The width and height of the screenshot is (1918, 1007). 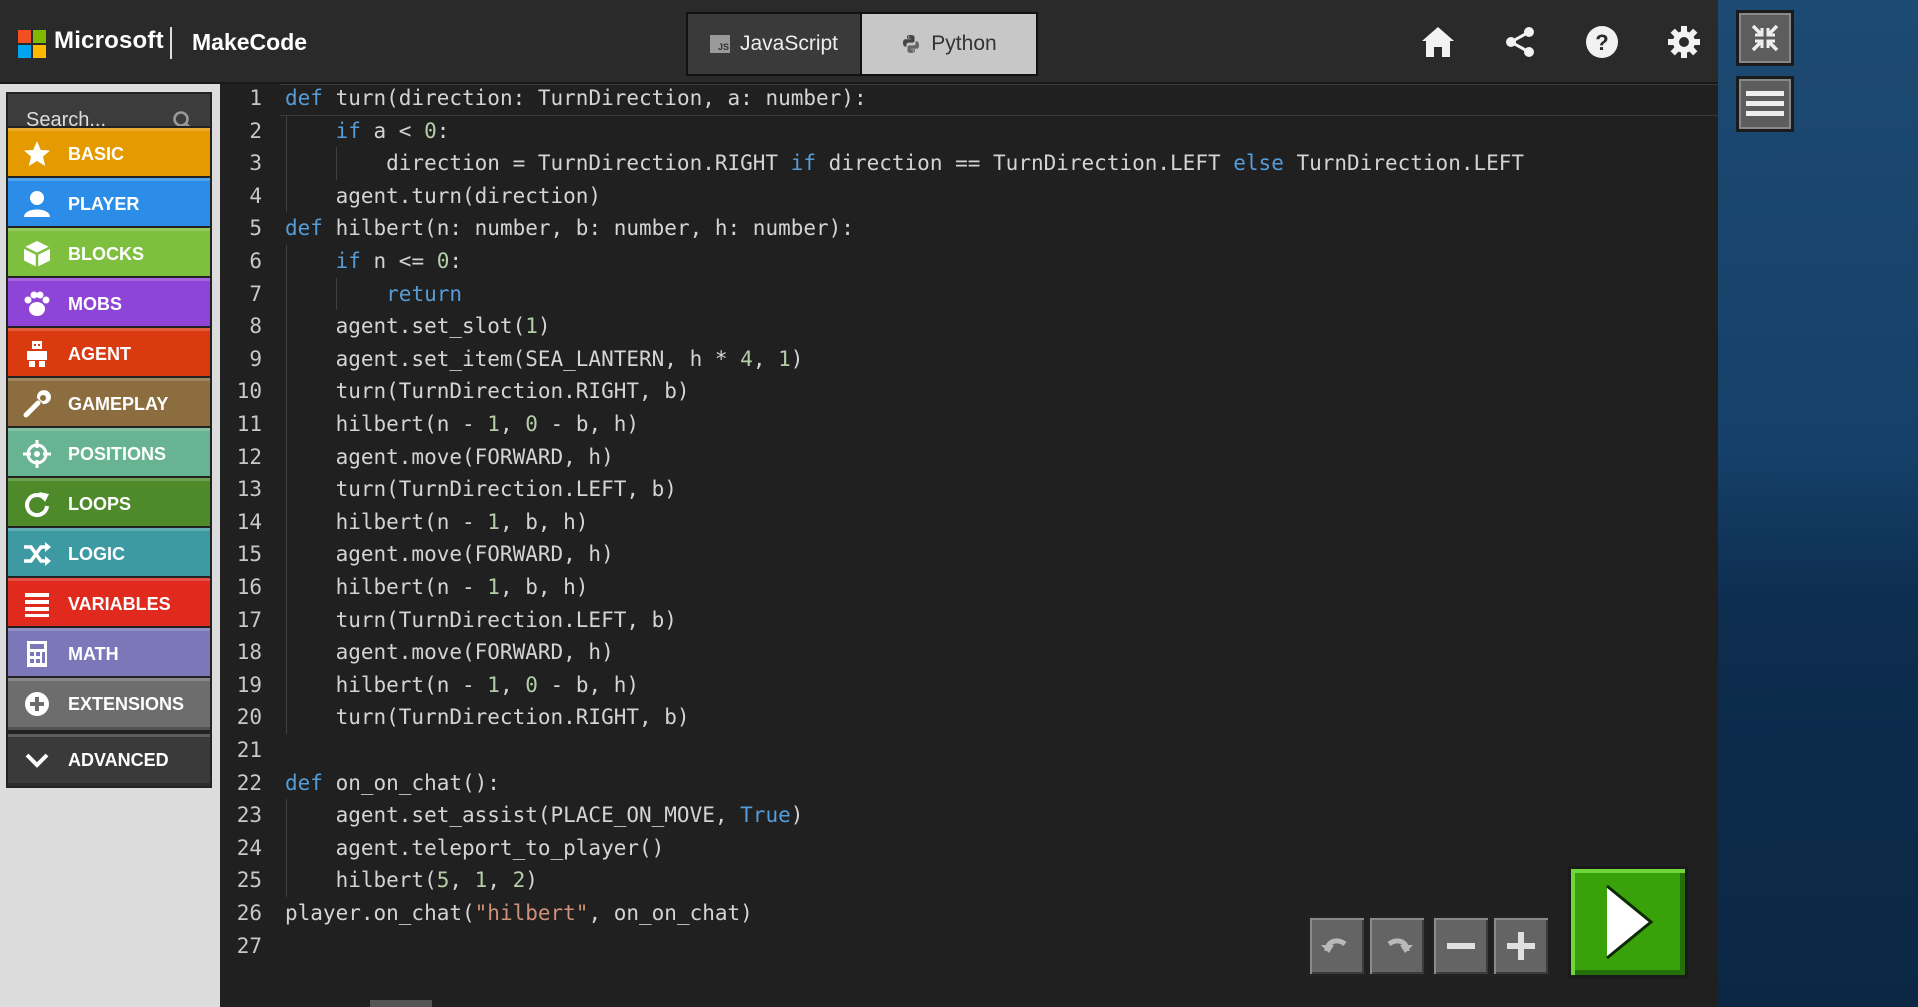 What do you see at coordinates (32, 44) in the screenshot?
I see `microsoft-logo-icon` at bounding box center [32, 44].